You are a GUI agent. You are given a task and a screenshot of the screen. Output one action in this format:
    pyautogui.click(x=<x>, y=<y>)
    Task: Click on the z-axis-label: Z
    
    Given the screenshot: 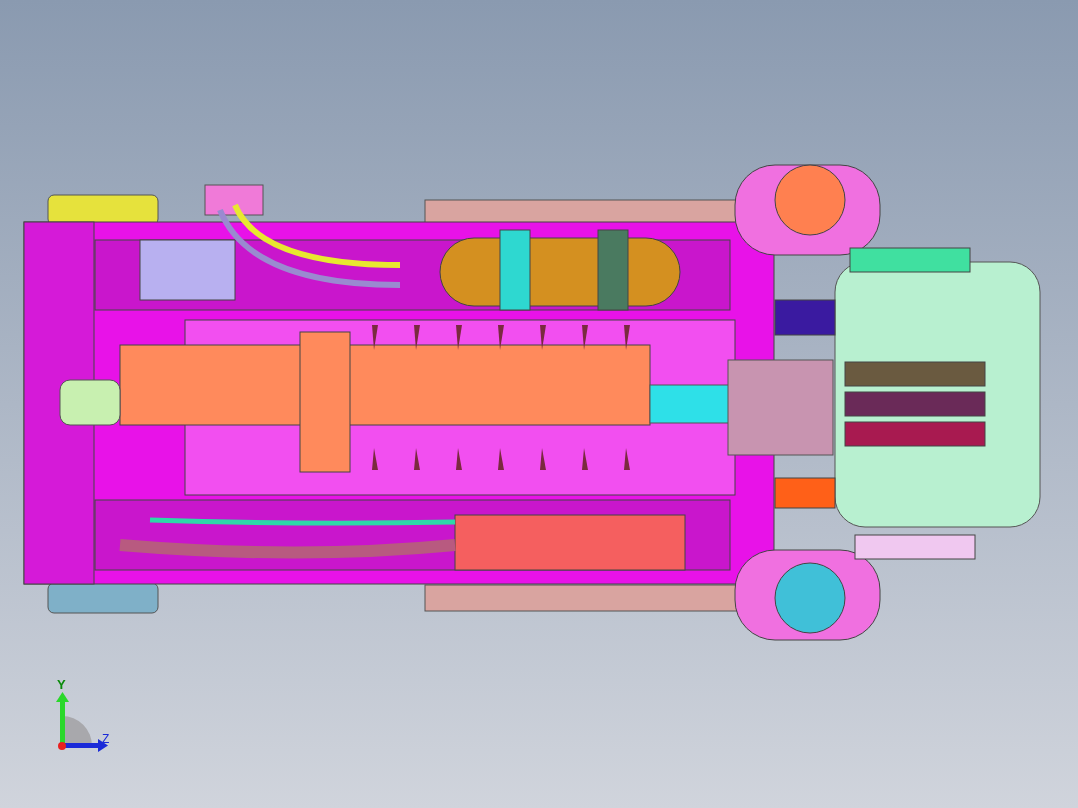 What is the action you would take?
    pyautogui.click(x=106, y=739)
    